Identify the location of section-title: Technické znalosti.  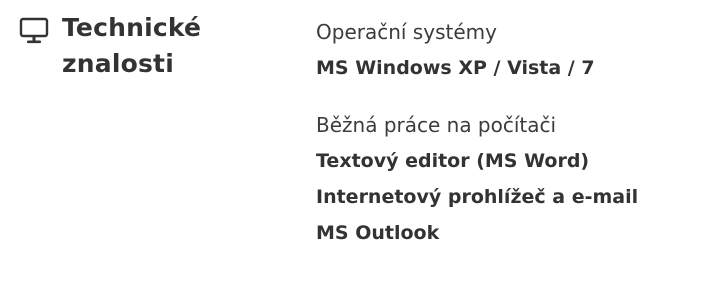
(131, 46).